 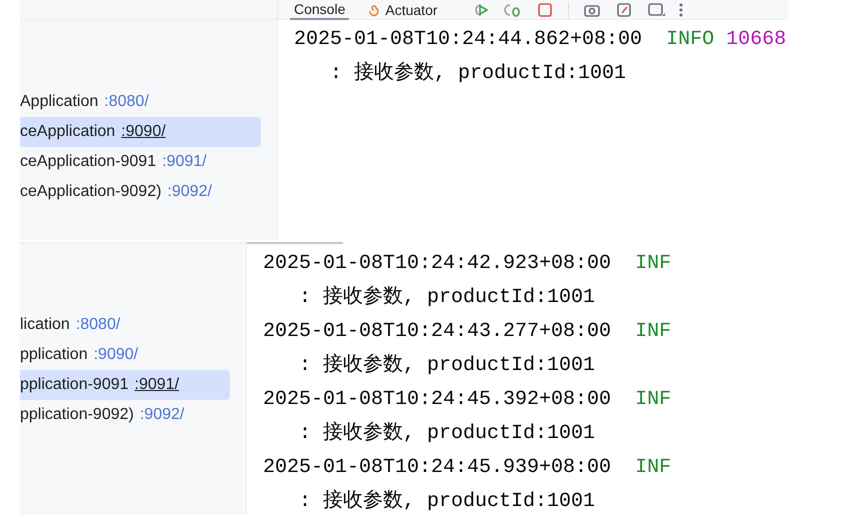 What do you see at coordinates (120, 192) in the screenshot?
I see `service-item: ceApplication-9092) :9092/` at bounding box center [120, 192].